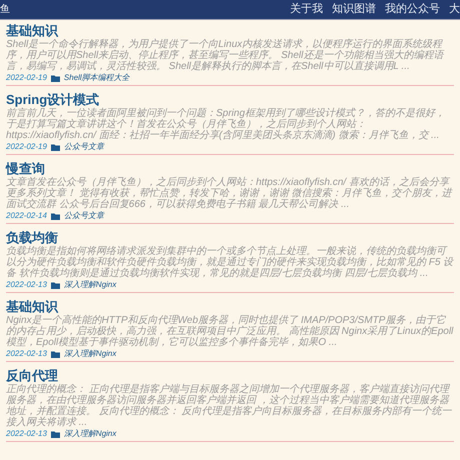 This screenshot has height=460, width=460. Describe the element at coordinates (97, 78) in the screenshot. I see `category-link: Shell脚本编程大全` at that location.